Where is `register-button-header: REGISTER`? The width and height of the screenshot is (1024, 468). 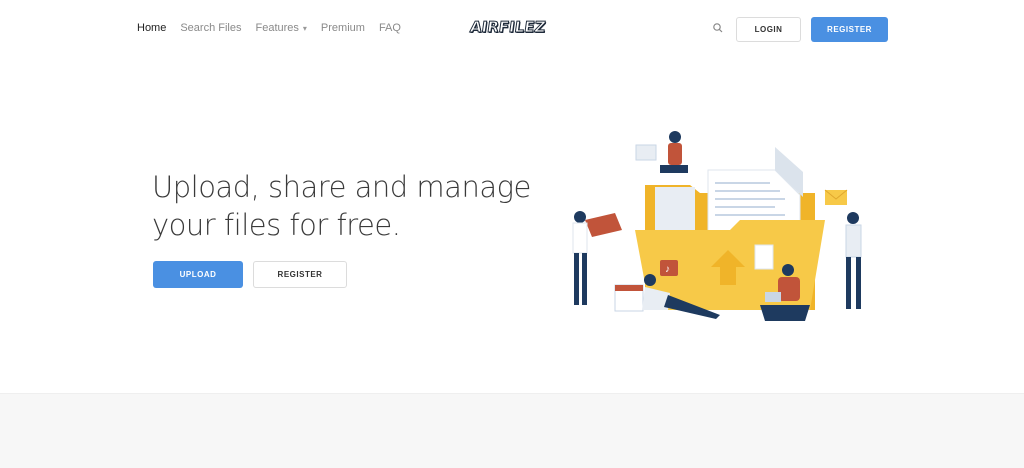
register-button-header: REGISTER is located at coordinates (849, 29).